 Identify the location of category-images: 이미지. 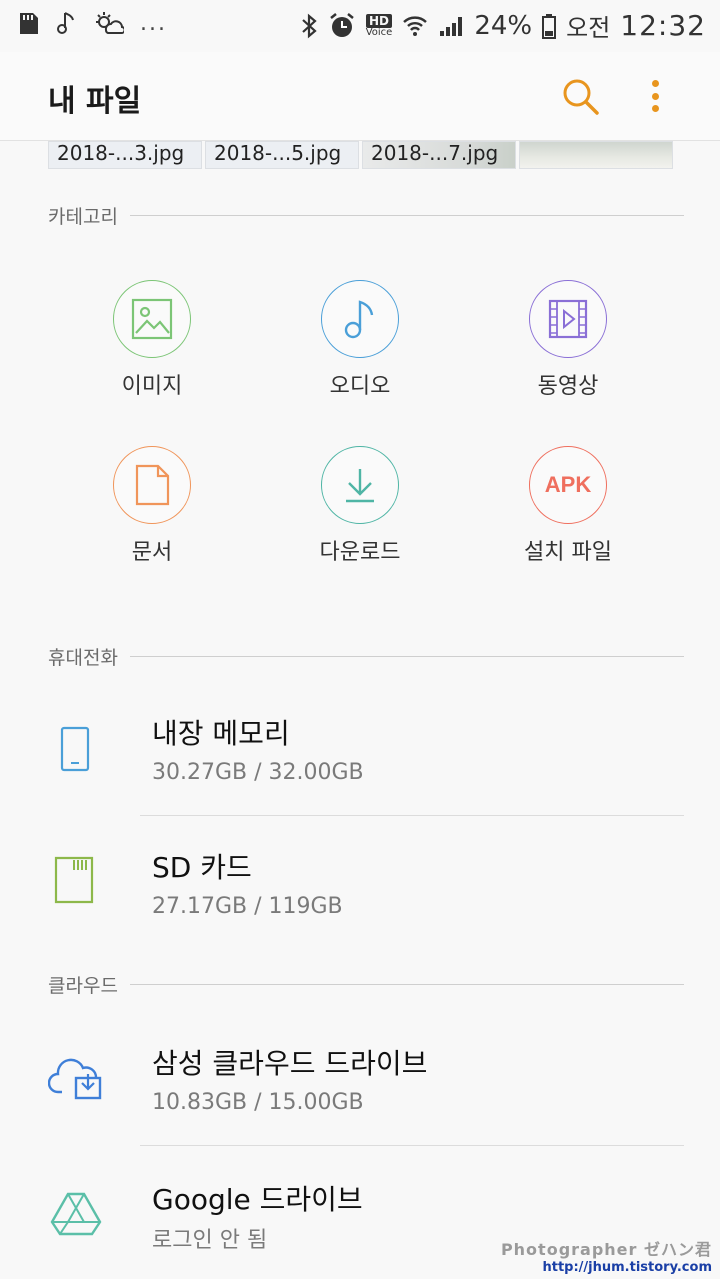
(152, 340).